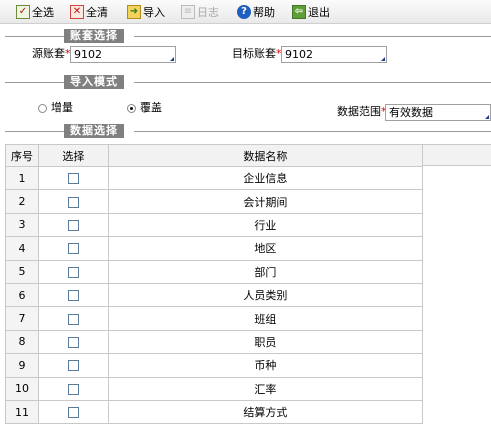 Image resolution: width=491 pixels, height=424 pixels. What do you see at coordinates (22, 342) in the screenshot?
I see `row-number: 8` at bounding box center [22, 342].